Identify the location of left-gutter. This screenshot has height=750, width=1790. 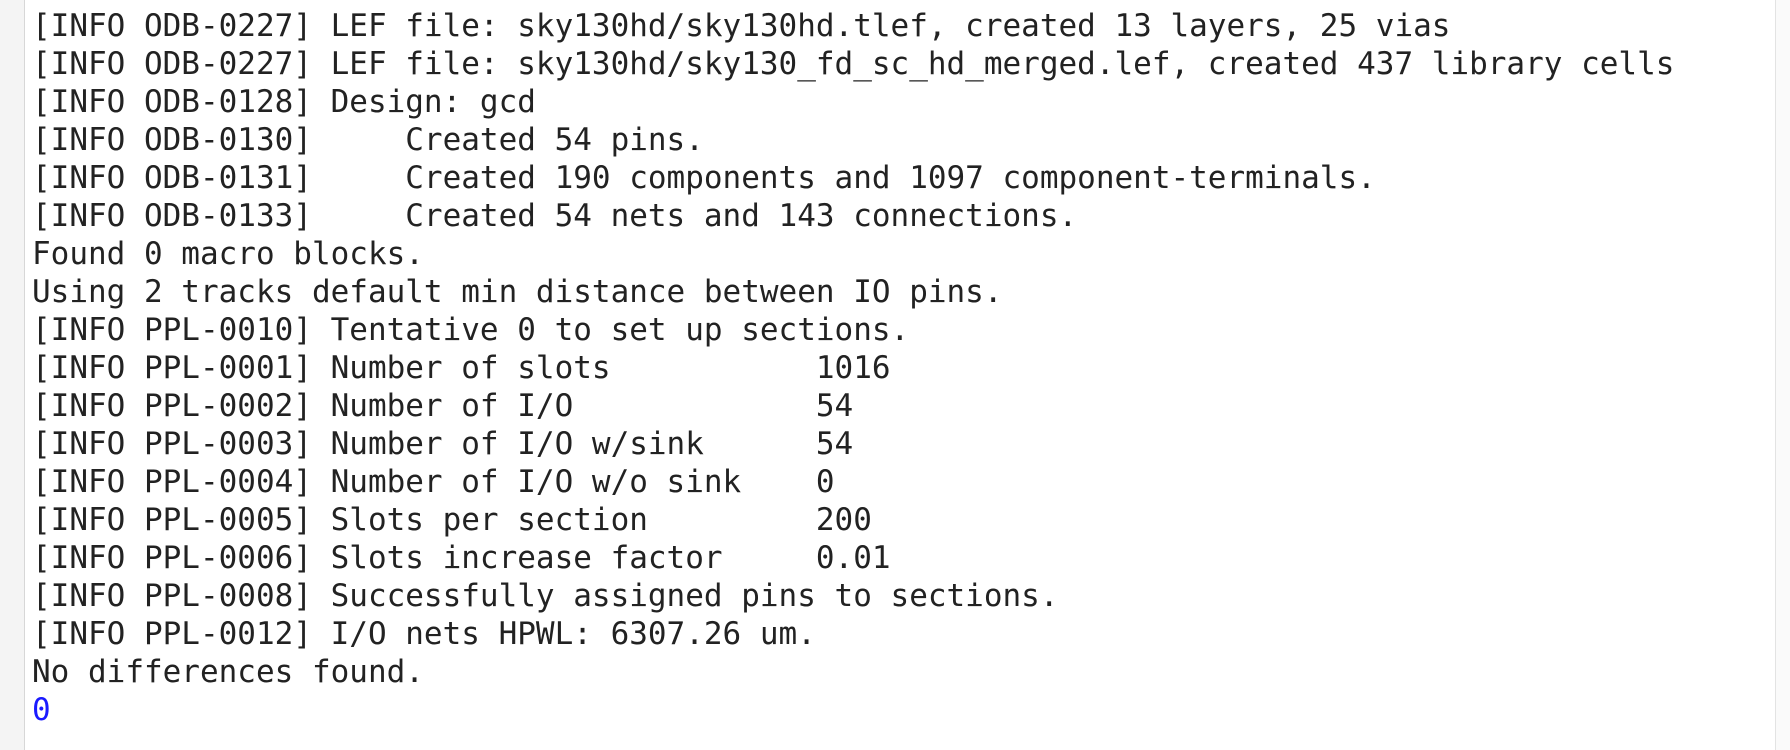
(12, 375).